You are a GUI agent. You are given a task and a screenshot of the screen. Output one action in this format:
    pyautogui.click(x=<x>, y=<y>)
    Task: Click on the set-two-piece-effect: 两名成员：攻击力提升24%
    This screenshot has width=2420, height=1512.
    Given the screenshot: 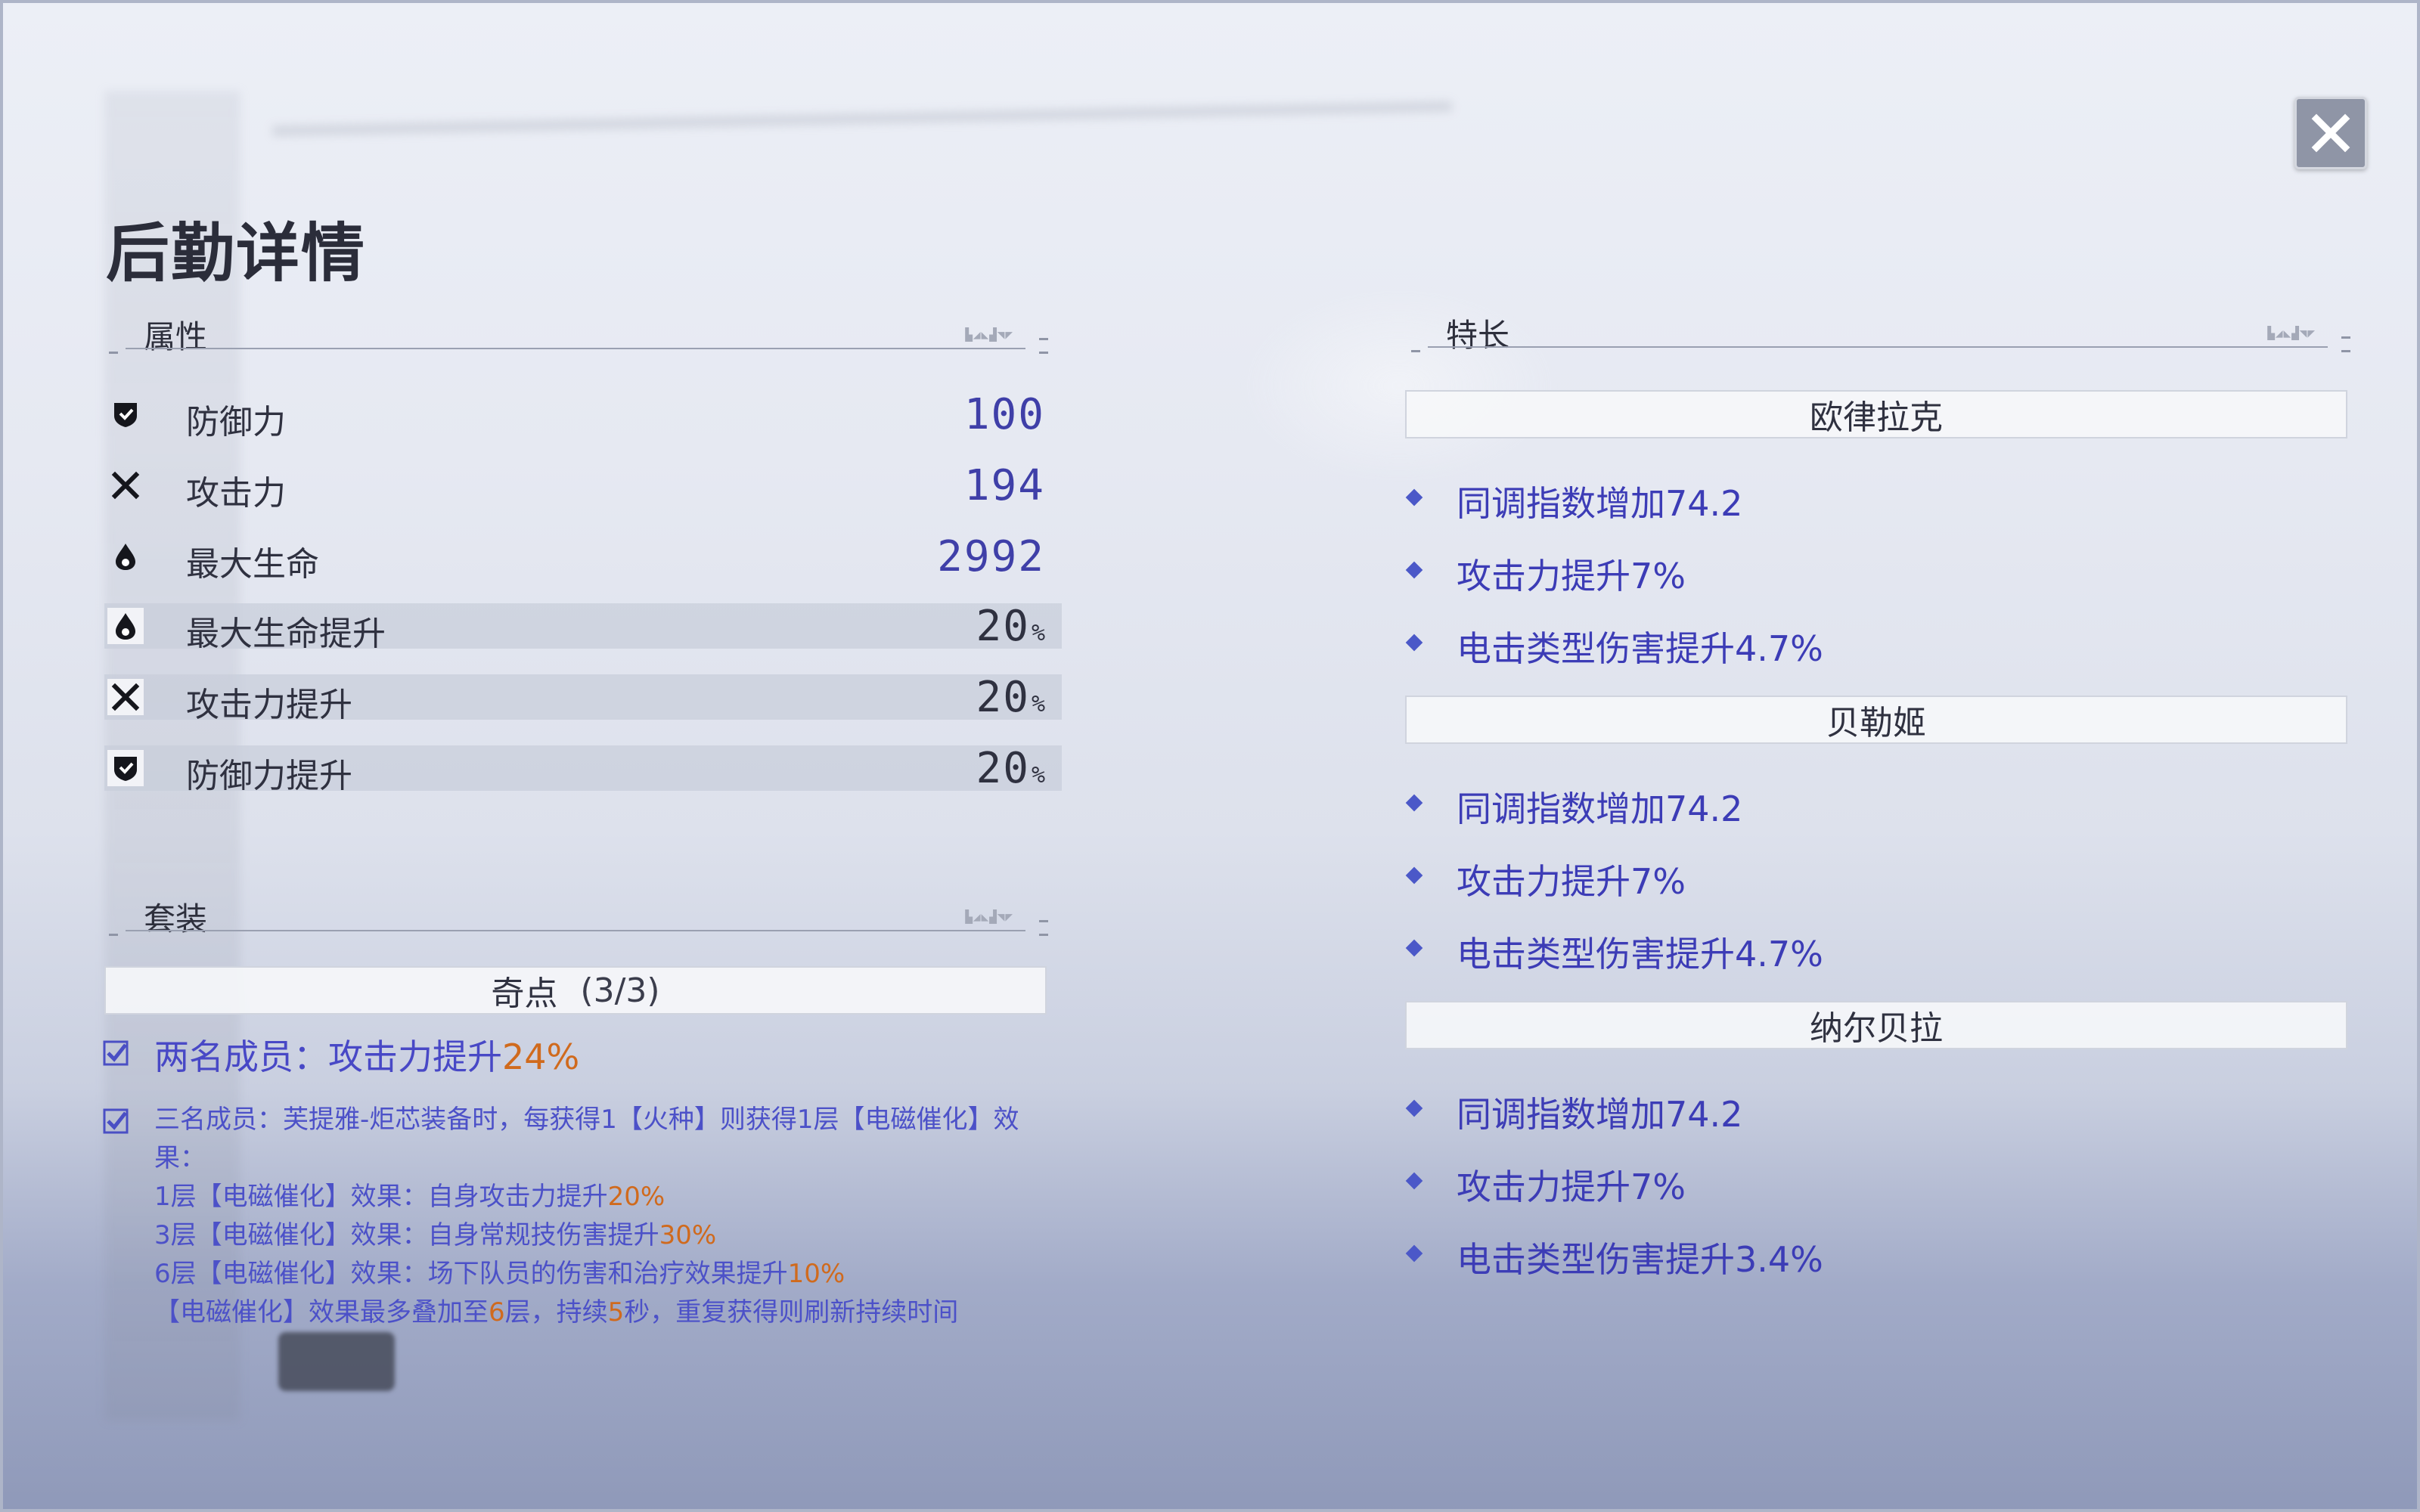 What is the action you would take?
    pyautogui.click(x=367, y=1056)
    